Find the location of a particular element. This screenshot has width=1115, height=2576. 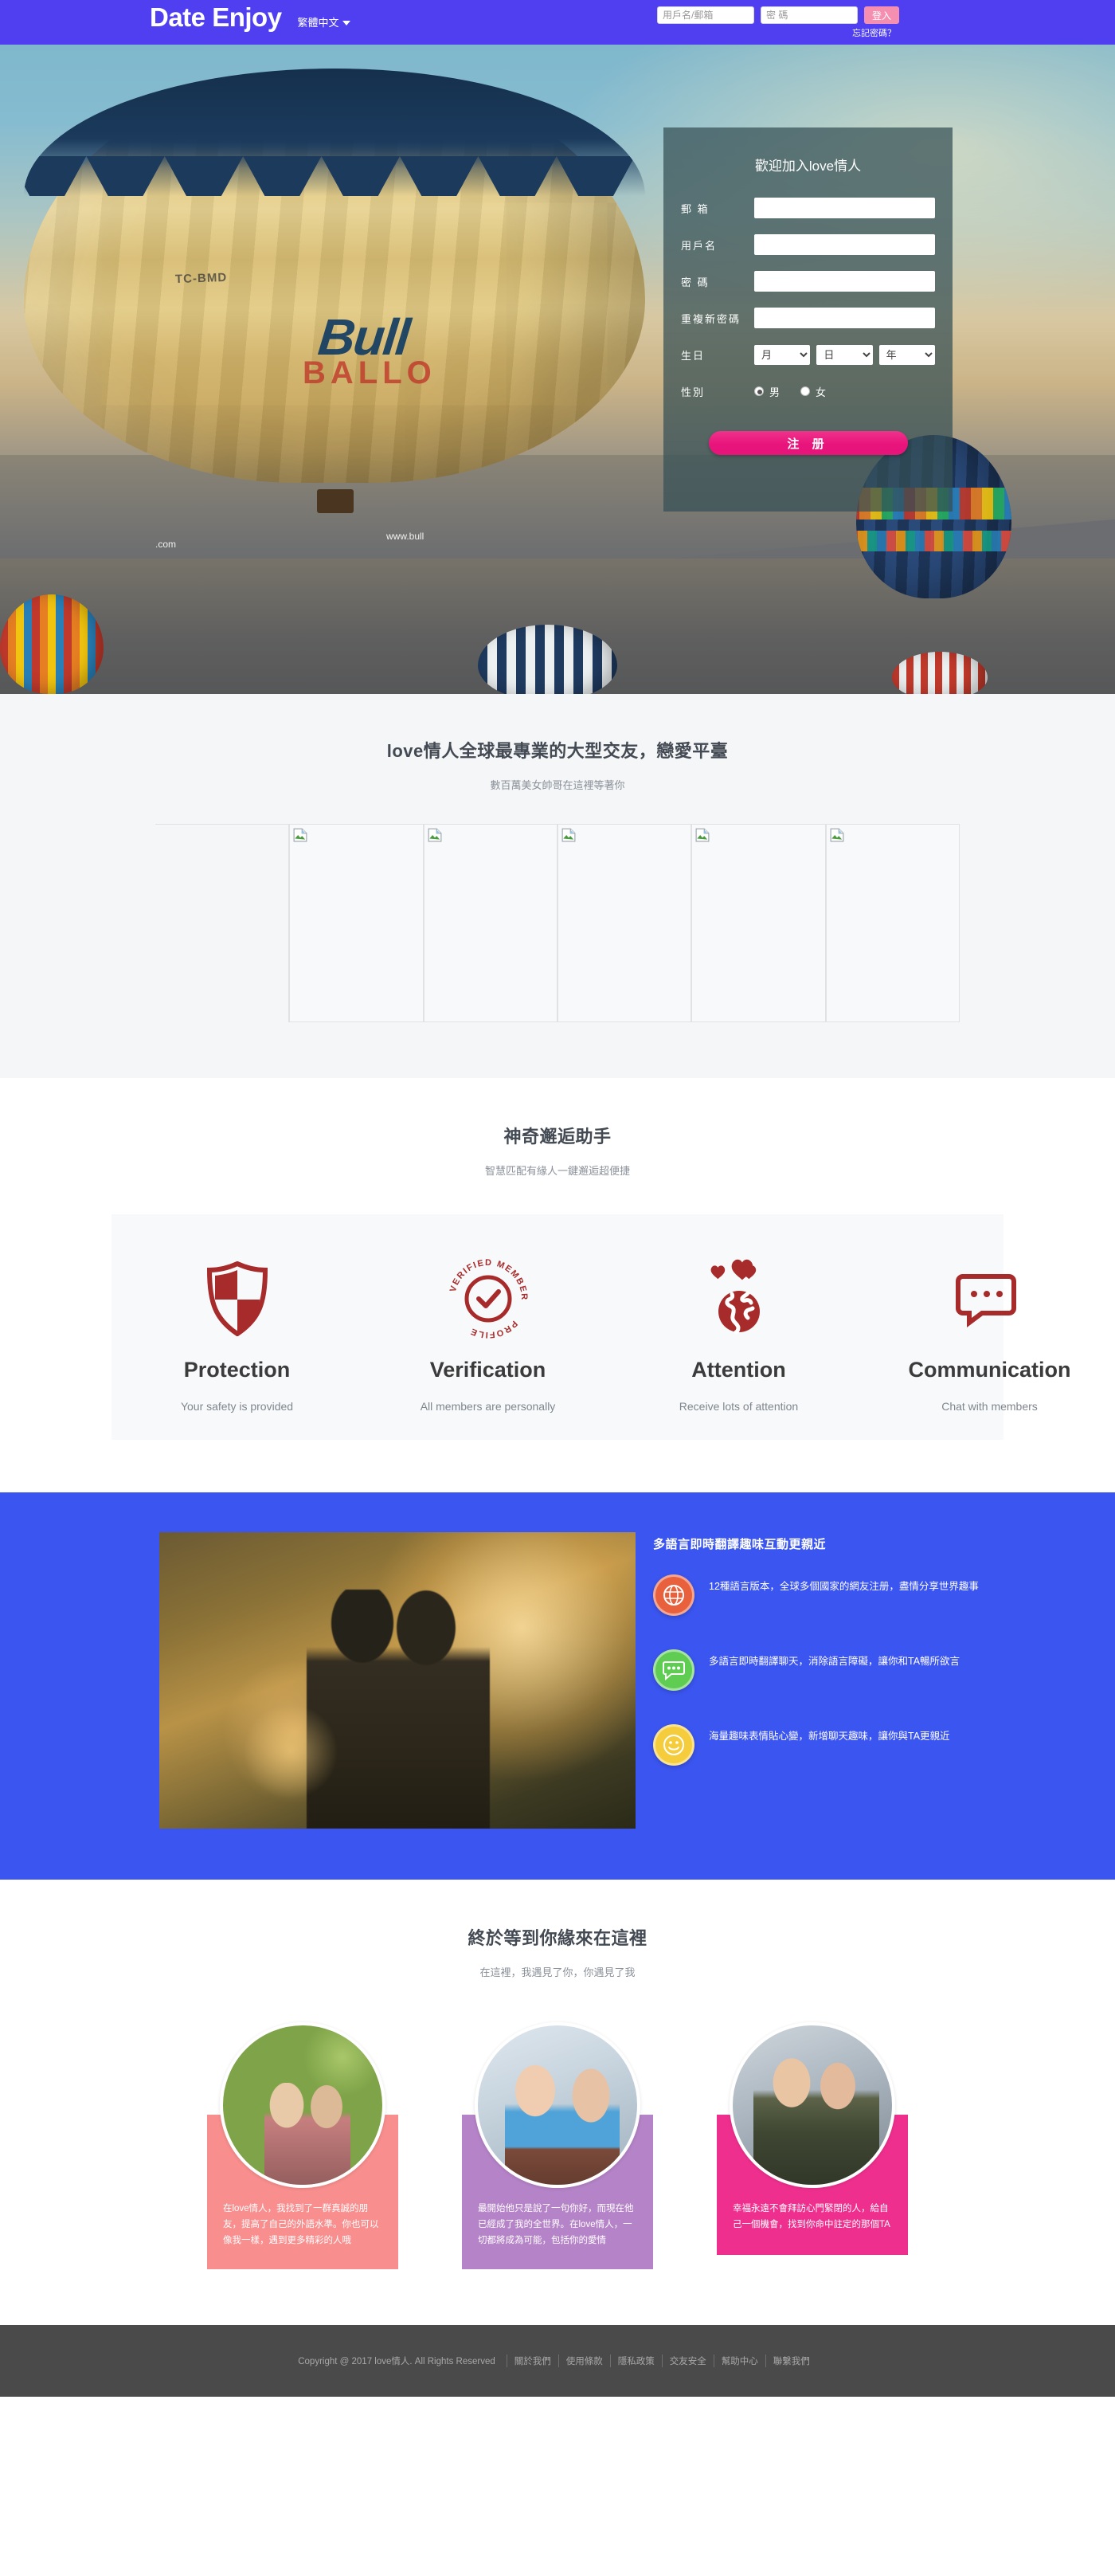

register-password-input is located at coordinates (844, 282).